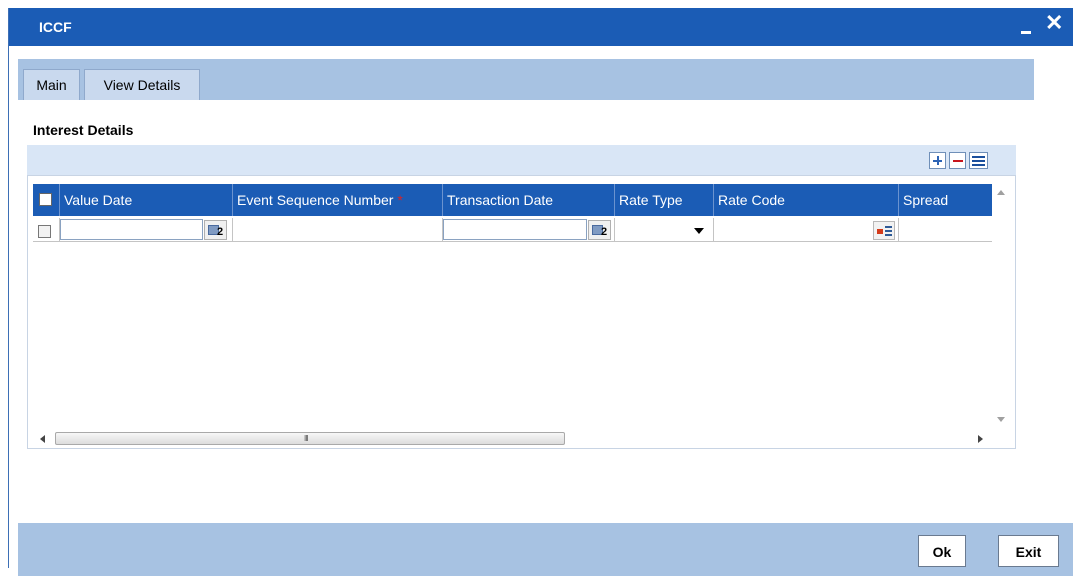 The height and width of the screenshot is (576, 1073). Describe the element at coordinates (44, 231) in the screenshot. I see `row-select-checkbox` at that location.